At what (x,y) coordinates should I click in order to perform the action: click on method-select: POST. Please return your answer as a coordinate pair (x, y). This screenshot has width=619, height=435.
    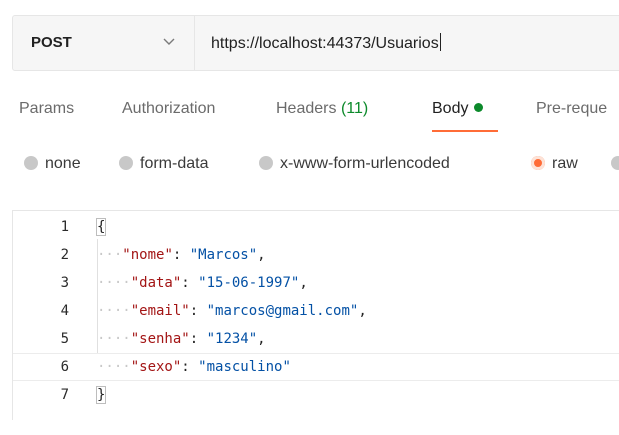
    Looking at the image, I should click on (104, 43).